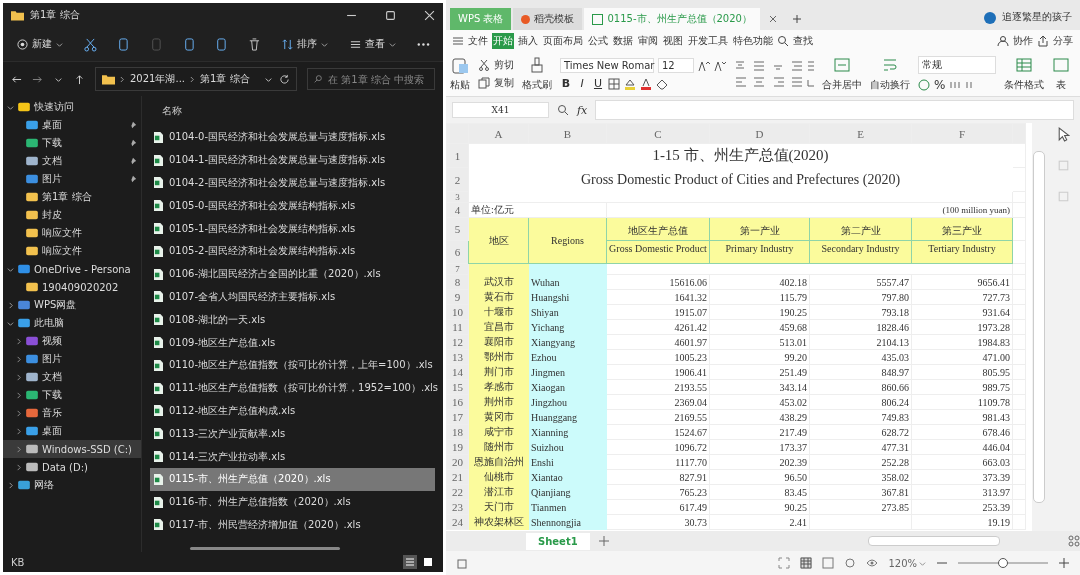 This screenshot has width=1080, height=575. What do you see at coordinates (1003, 563) in the screenshot?
I see `zoom-slider` at bounding box center [1003, 563].